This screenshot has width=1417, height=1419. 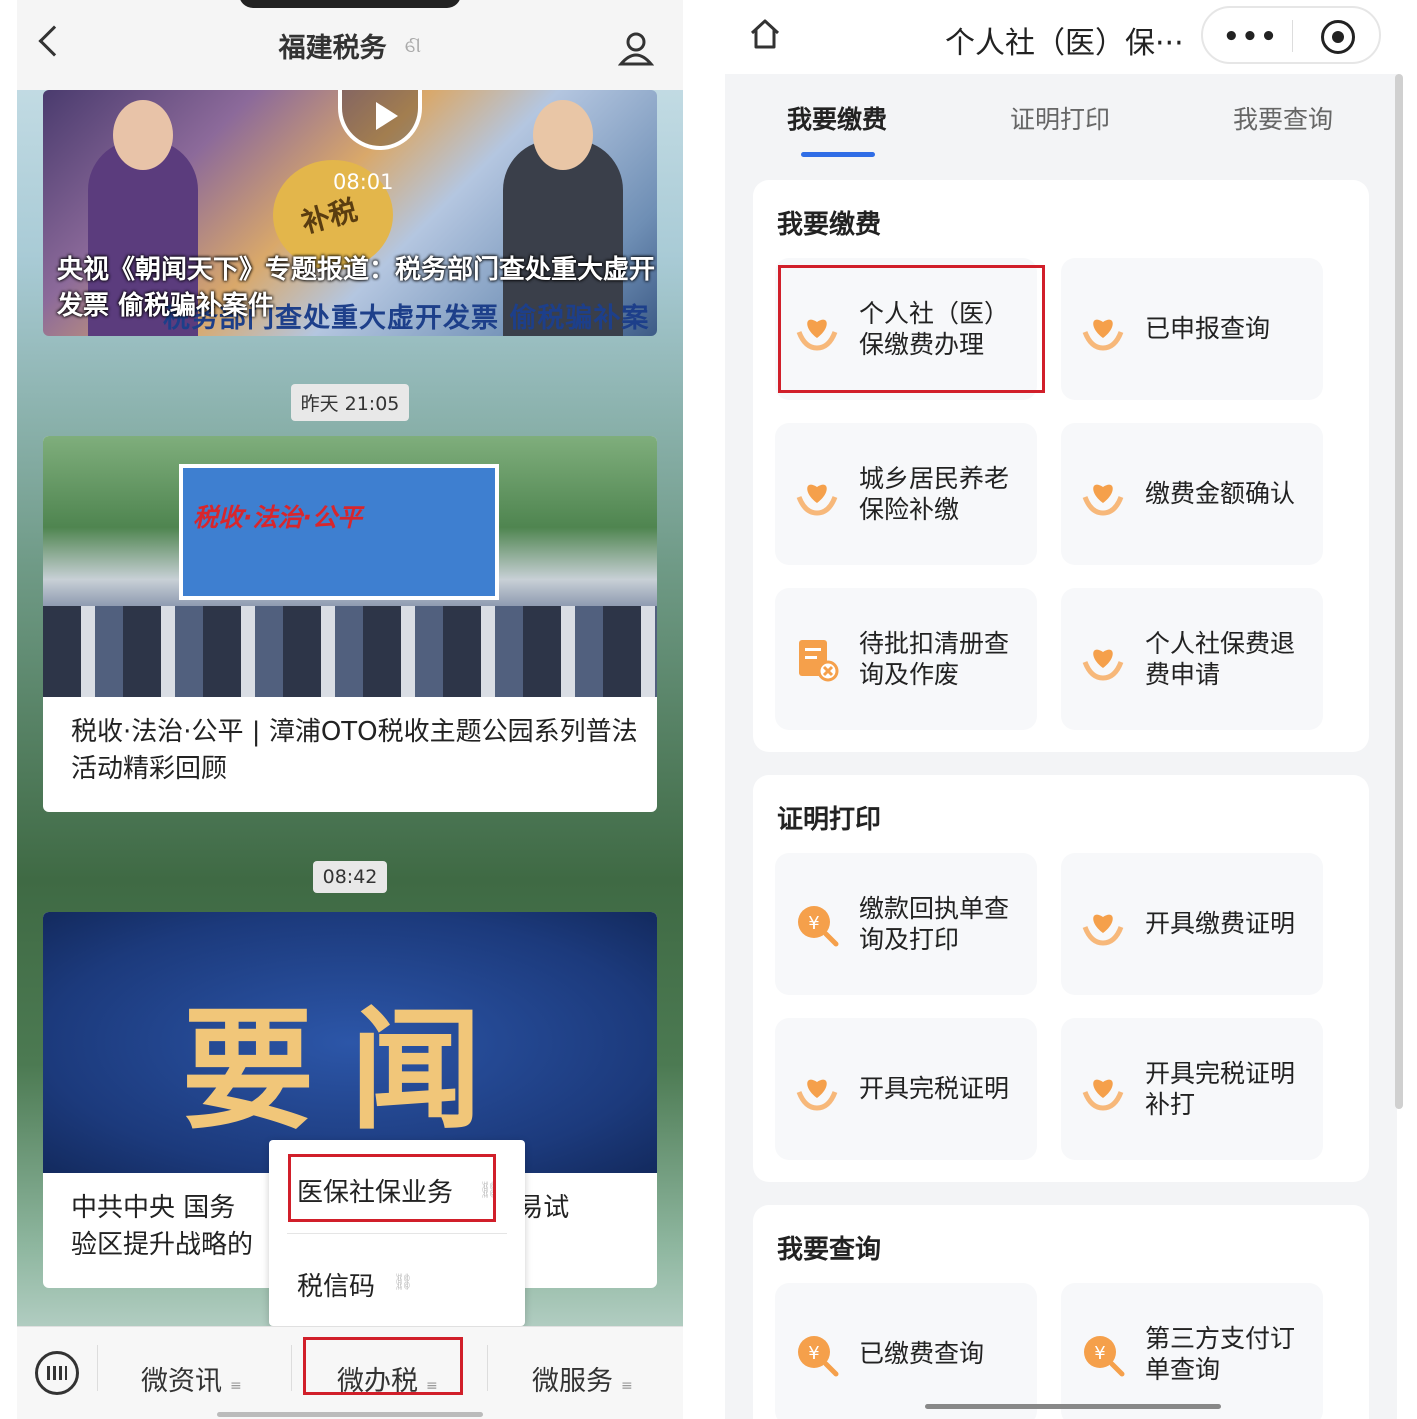 What do you see at coordinates (1064, 43) in the screenshot?
I see `page-title: 个人社（医）保···` at bounding box center [1064, 43].